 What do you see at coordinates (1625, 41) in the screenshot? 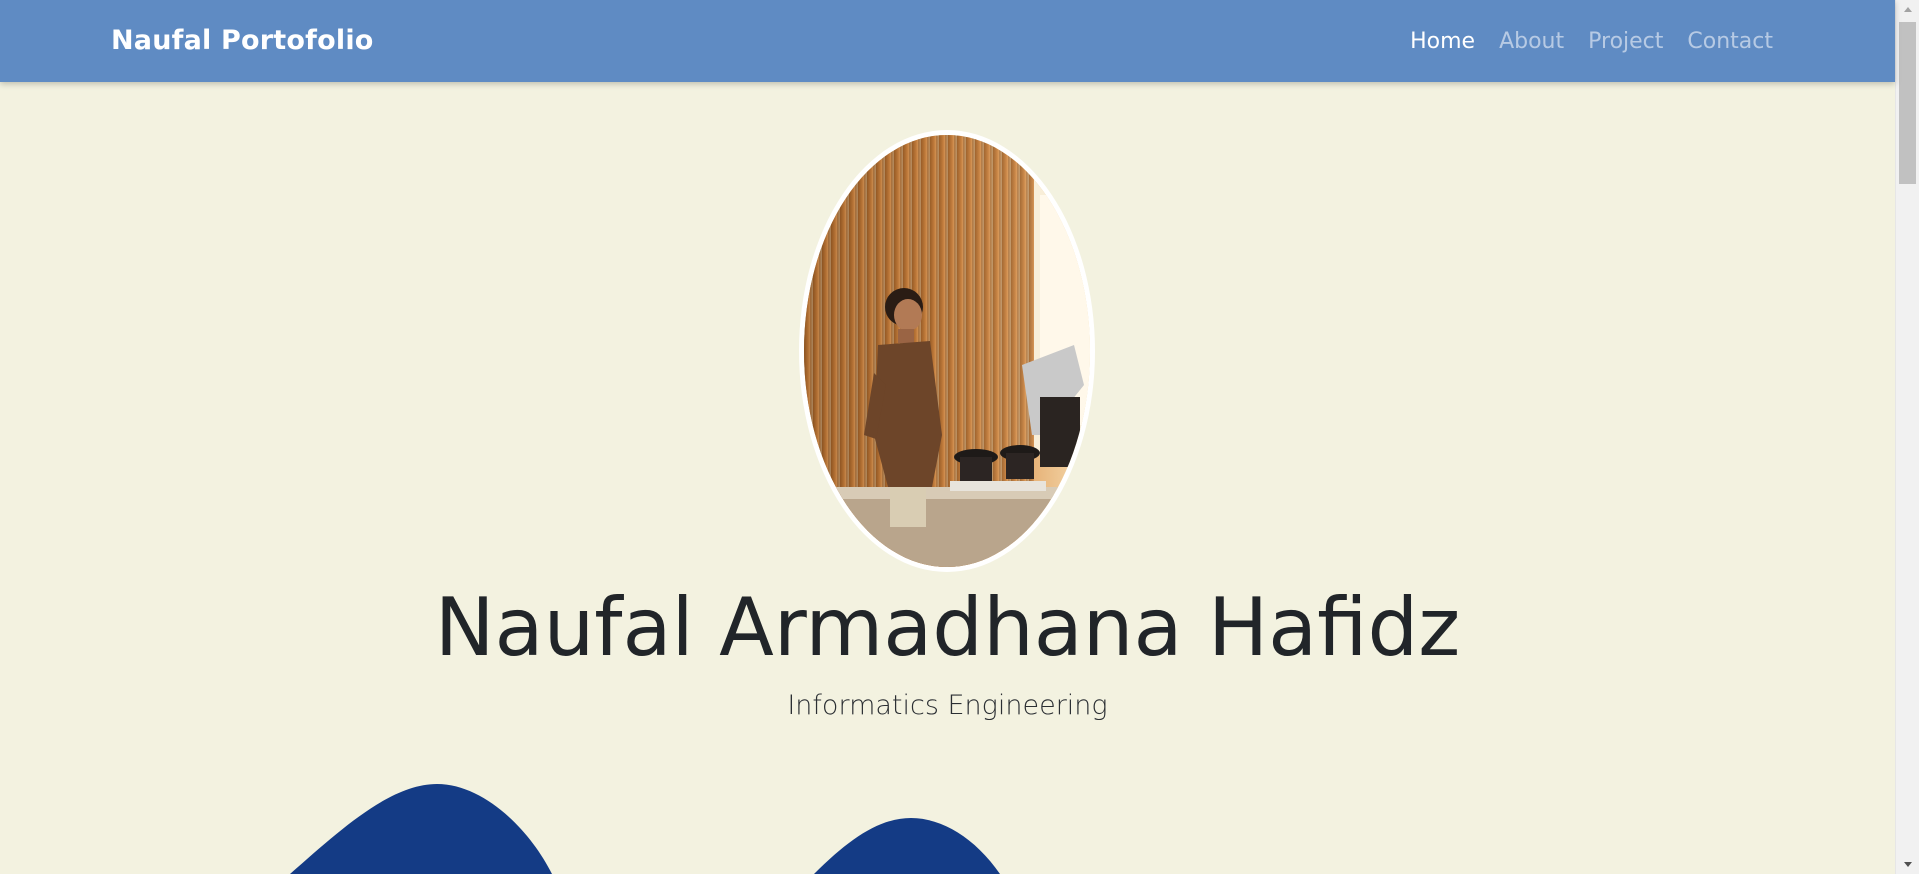
I see `nav-link-project: Project` at bounding box center [1625, 41].